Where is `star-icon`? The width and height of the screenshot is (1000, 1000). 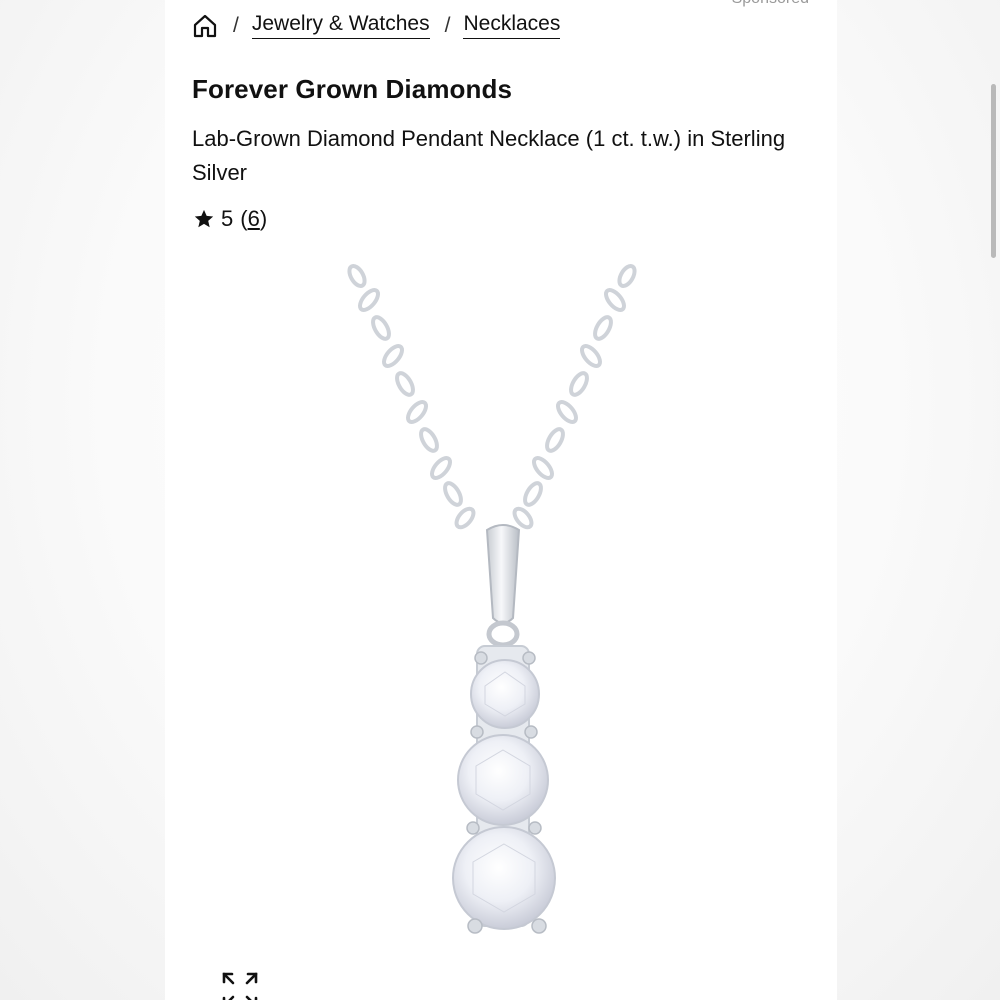 star-icon is located at coordinates (204, 218).